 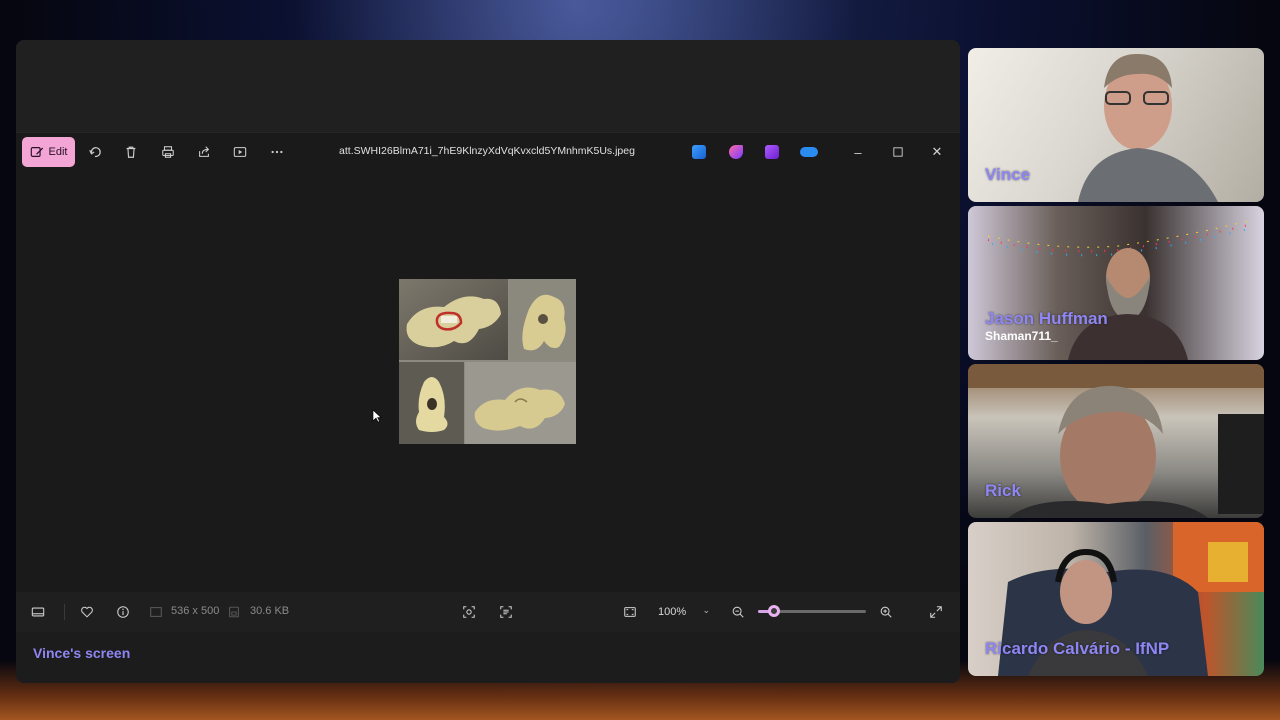 What do you see at coordinates (1077, 648) in the screenshot?
I see `participant-name: Ricardo Calvário - IfNP` at bounding box center [1077, 648].